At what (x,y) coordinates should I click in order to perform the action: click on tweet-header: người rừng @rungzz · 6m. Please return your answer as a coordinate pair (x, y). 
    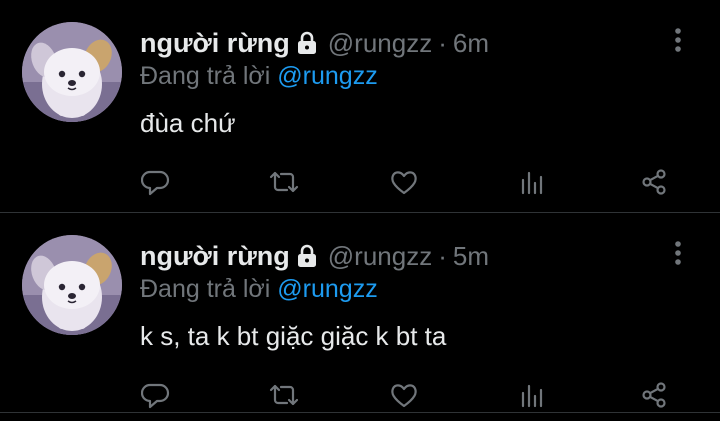
    Looking at the image, I should click on (314, 43).